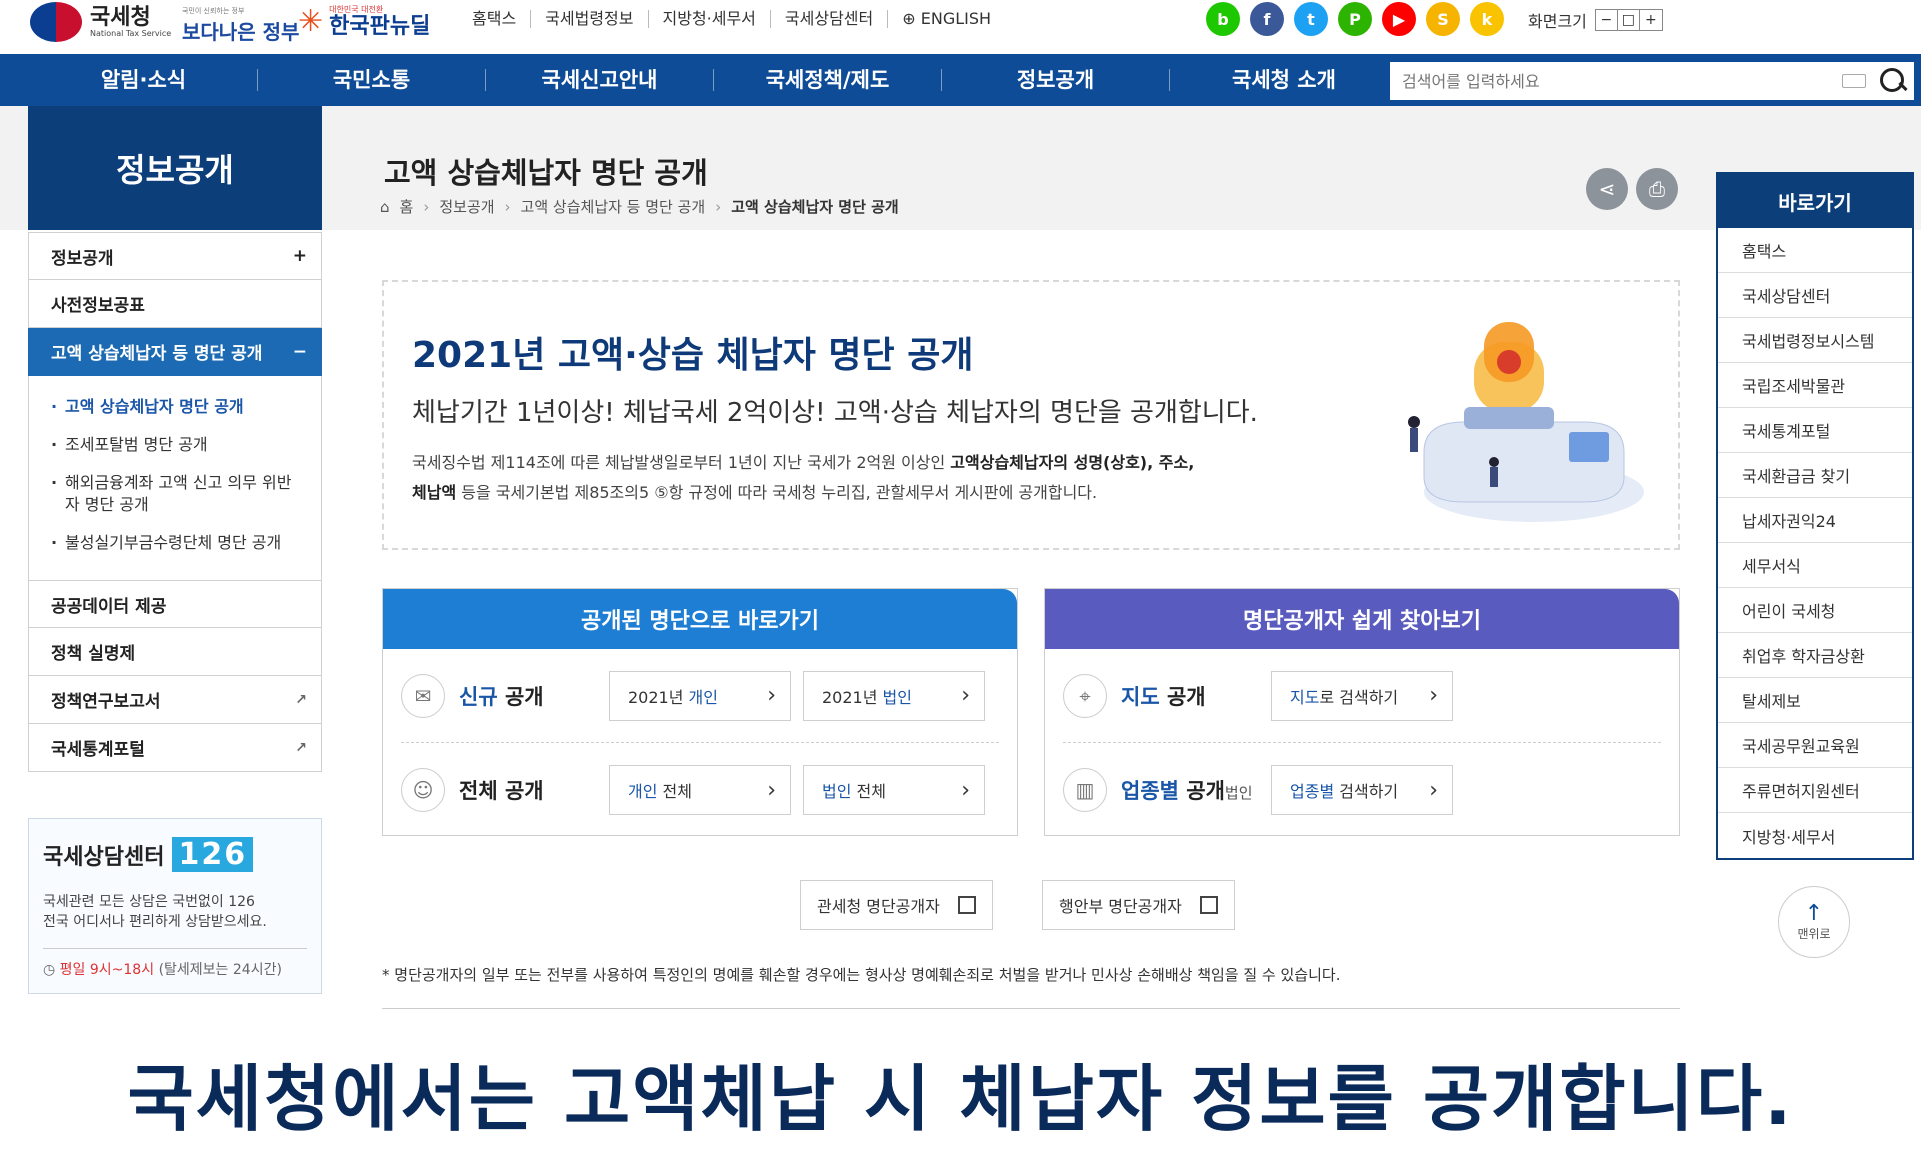 The image size is (1921, 1154). What do you see at coordinates (710, 19) in the screenshot?
I see `link-regional-office: 지방청·세무서` at bounding box center [710, 19].